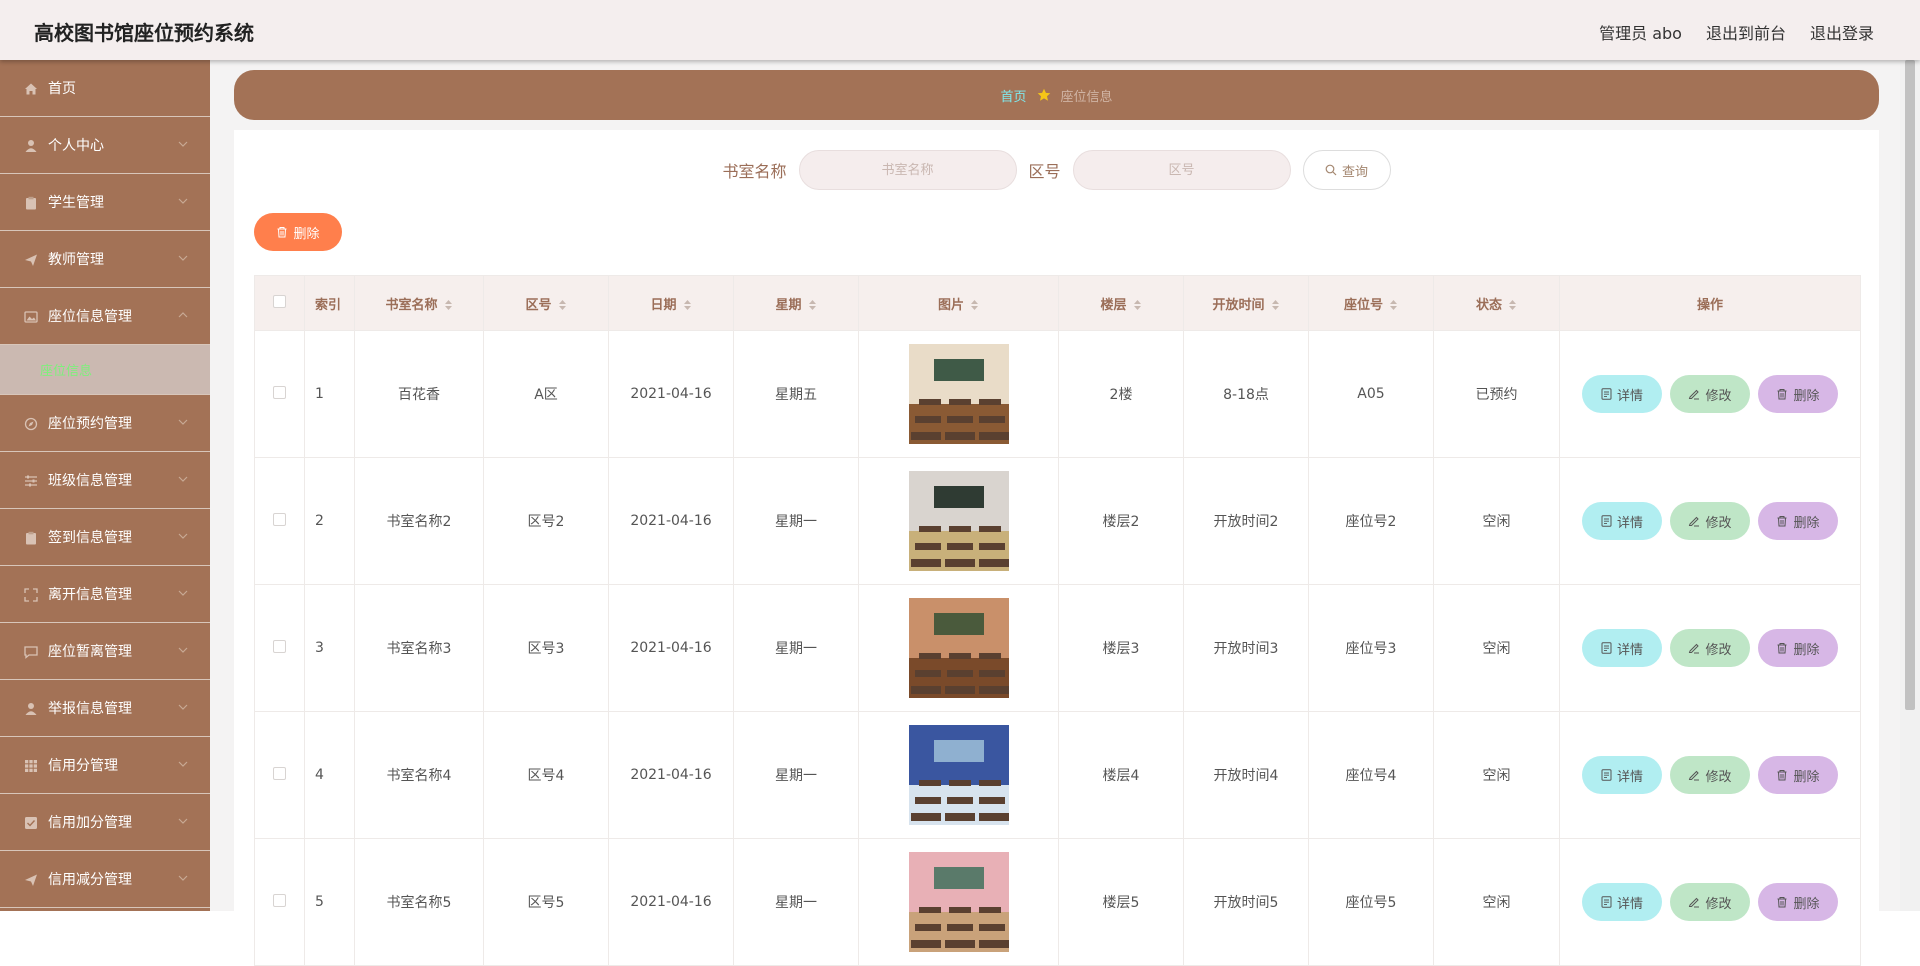 The height and width of the screenshot is (966, 1920). I want to click on page-scrollbar, so click(1910, 485).